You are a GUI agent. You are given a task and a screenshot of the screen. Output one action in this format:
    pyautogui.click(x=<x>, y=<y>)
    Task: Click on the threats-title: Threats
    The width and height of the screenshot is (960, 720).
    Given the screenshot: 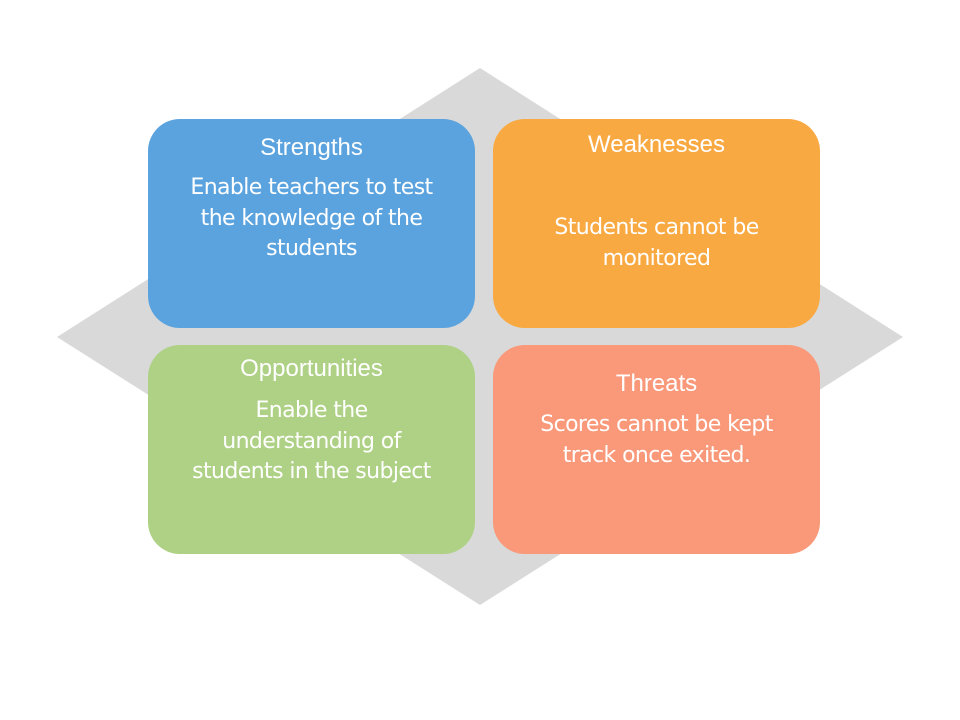 What is the action you would take?
    pyautogui.click(x=656, y=383)
    